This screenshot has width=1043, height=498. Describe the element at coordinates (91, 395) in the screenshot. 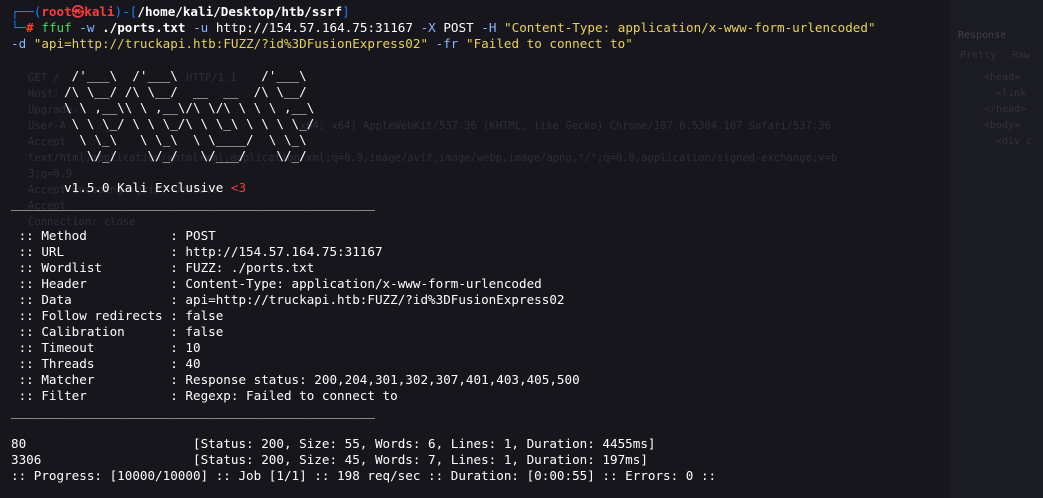

I see `config-key: :: Filter` at that location.